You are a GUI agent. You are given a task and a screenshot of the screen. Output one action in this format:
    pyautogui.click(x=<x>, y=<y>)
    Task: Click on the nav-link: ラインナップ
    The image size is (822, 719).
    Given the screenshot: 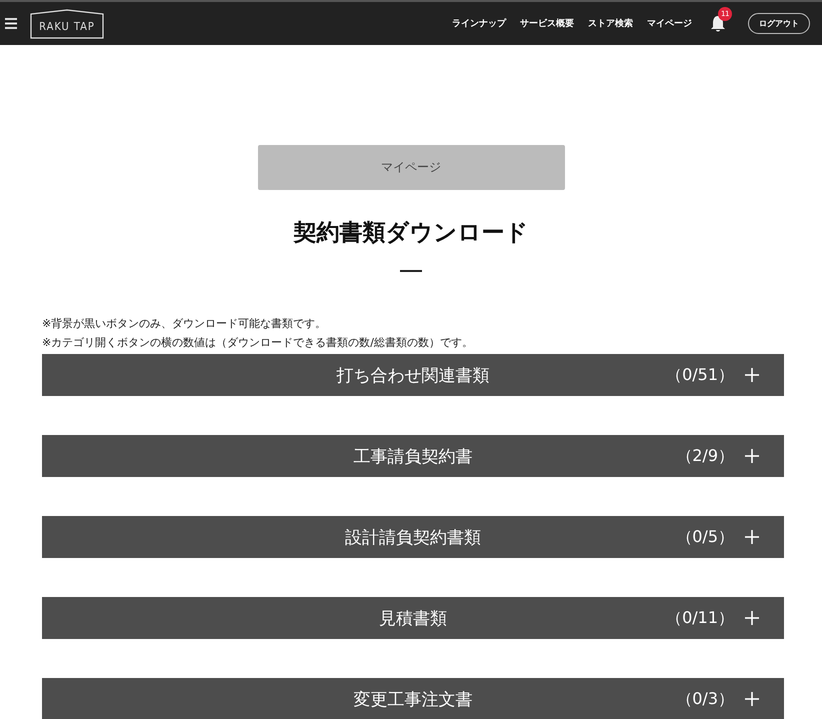 What is the action you would take?
    pyautogui.click(x=479, y=23)
    